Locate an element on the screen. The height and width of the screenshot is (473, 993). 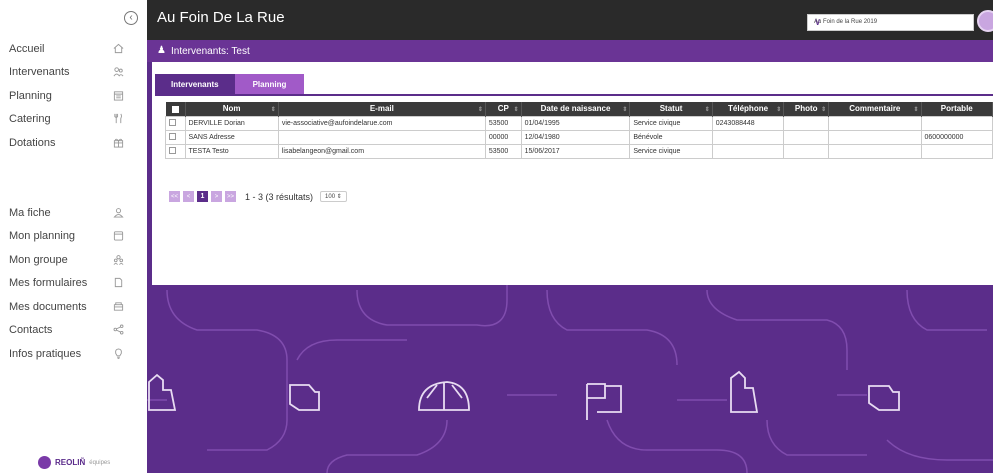
column-header-telephone: Téléphone ⇕ is located at coordinates (748, 109).